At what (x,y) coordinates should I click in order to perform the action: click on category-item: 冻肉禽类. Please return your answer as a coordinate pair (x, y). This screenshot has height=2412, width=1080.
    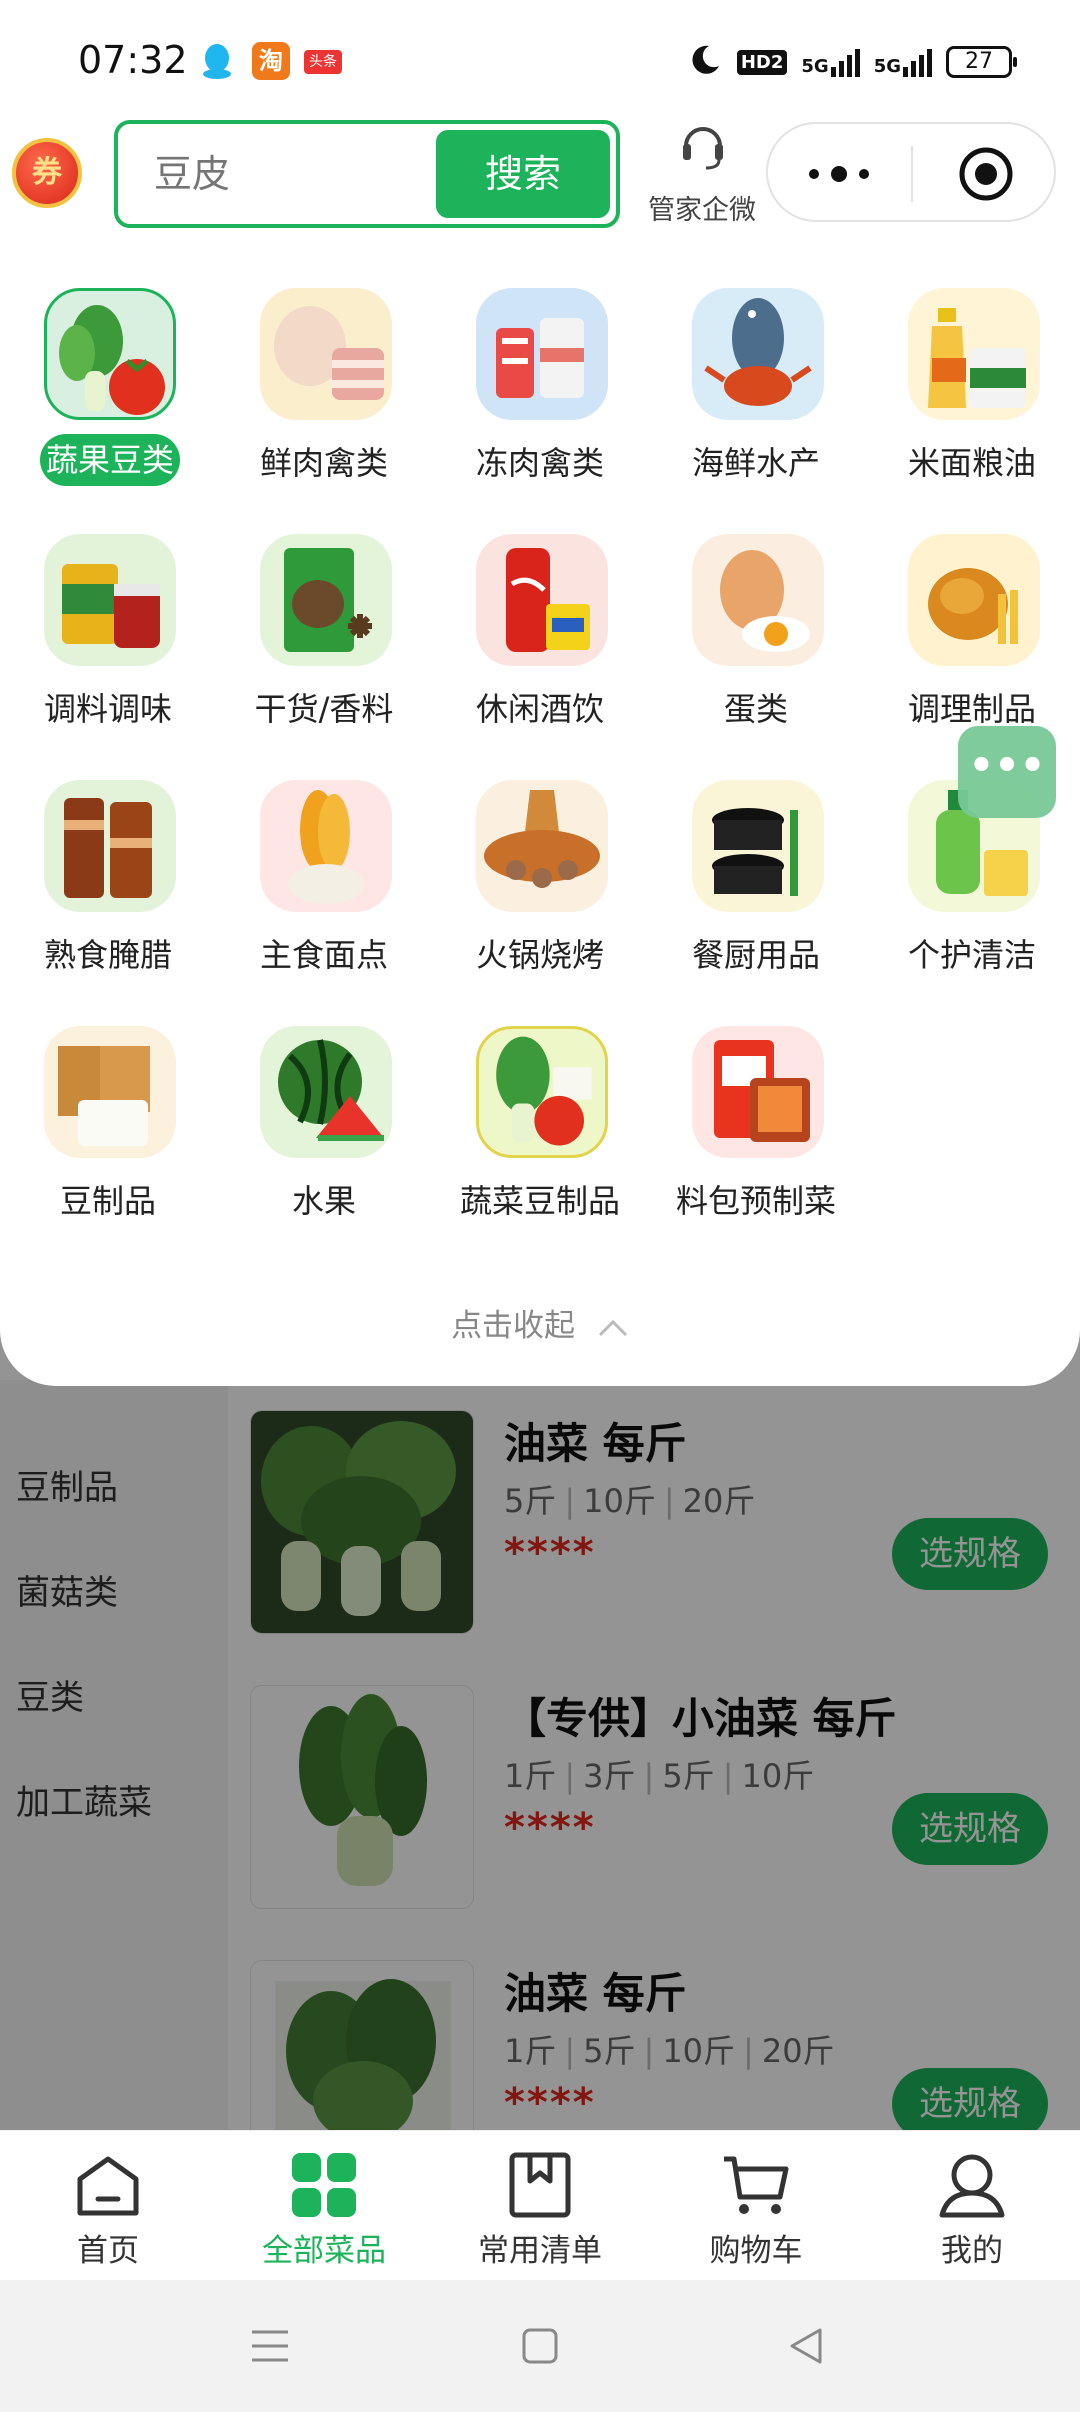
    Looking at the image, I should click on (540, 403).